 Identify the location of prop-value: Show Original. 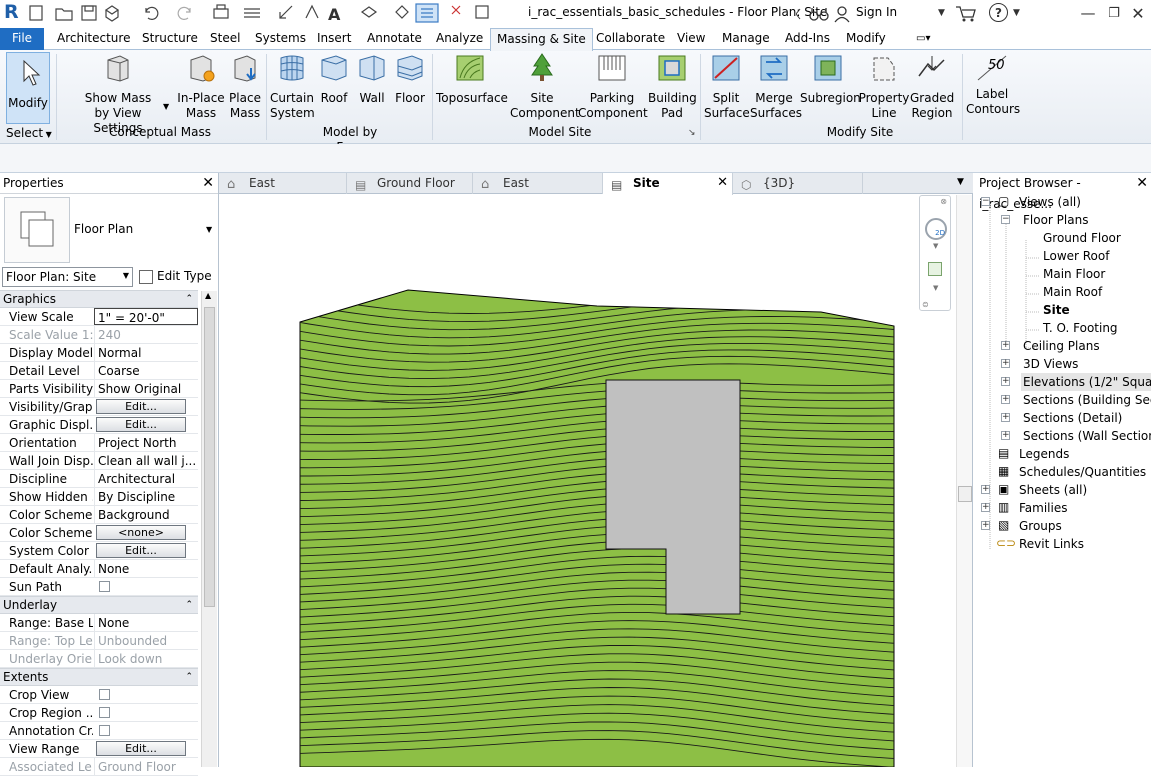
(146, 388).